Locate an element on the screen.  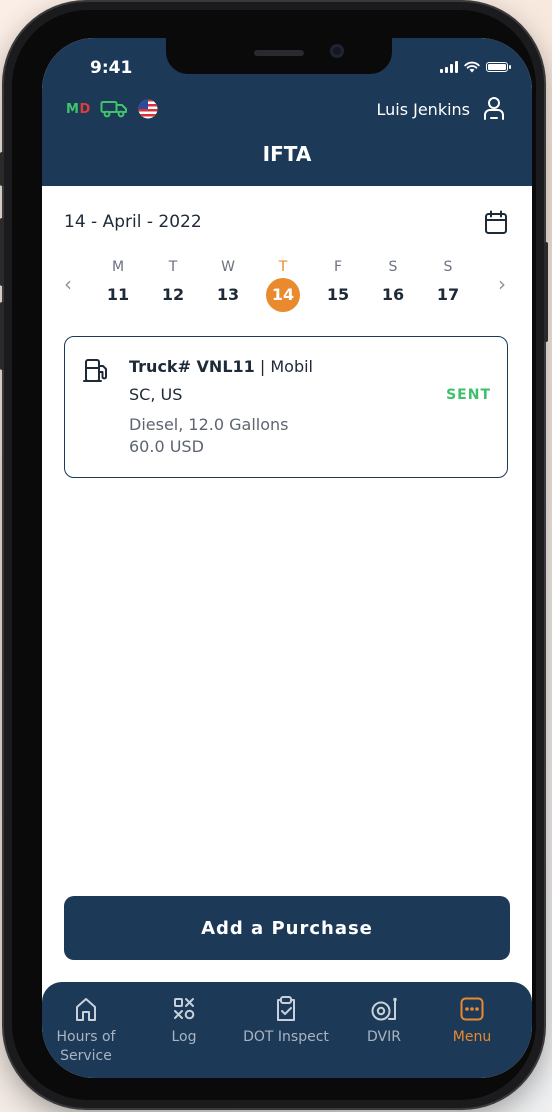
tab-log: Log is located at coordinates (184, 1019).